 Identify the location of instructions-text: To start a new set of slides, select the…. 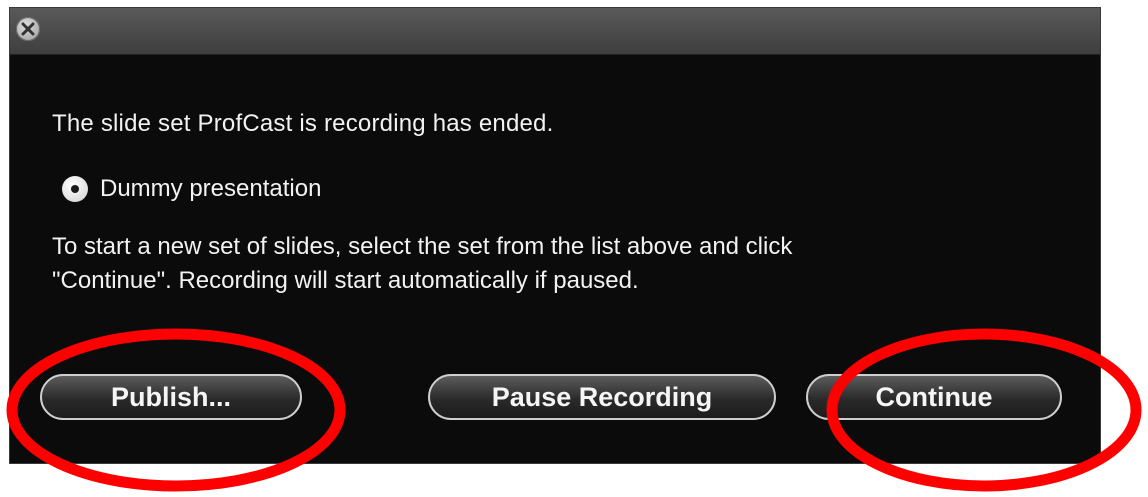
(552, 264).